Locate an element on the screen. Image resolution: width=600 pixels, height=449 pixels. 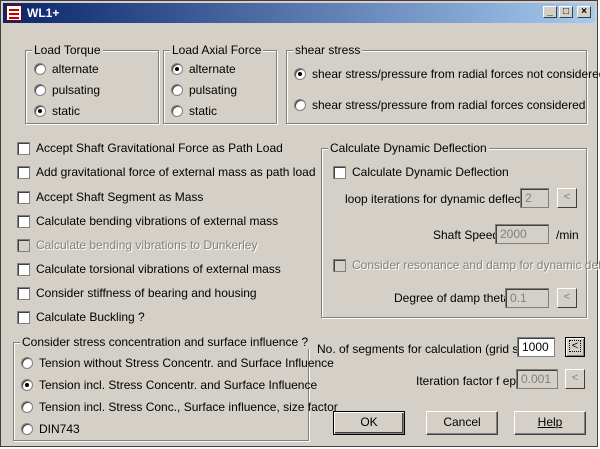
iteration-factor-label: Iteration factor f eps. is located at coordinates (471, 381).